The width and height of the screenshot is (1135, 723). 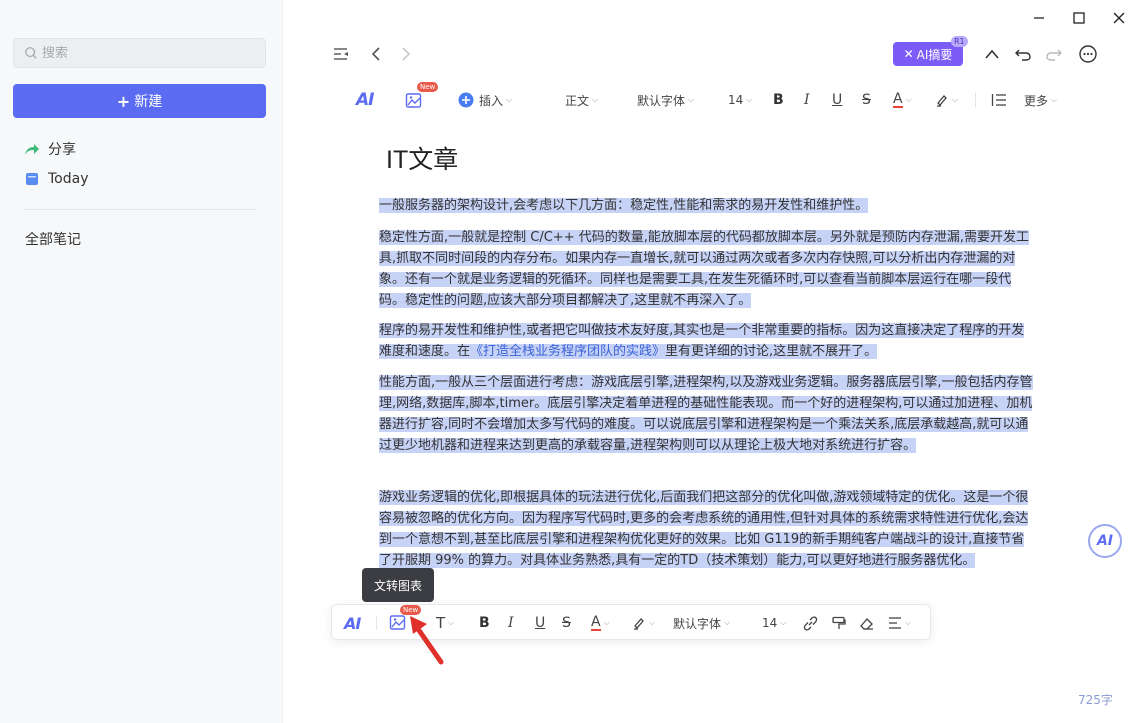 I want to click on paragraph: 一般服务器的架构设计,会考虑以下几方面：稳定性,性能和需求的易开发性和维护性。, so click(x=707, y=205).